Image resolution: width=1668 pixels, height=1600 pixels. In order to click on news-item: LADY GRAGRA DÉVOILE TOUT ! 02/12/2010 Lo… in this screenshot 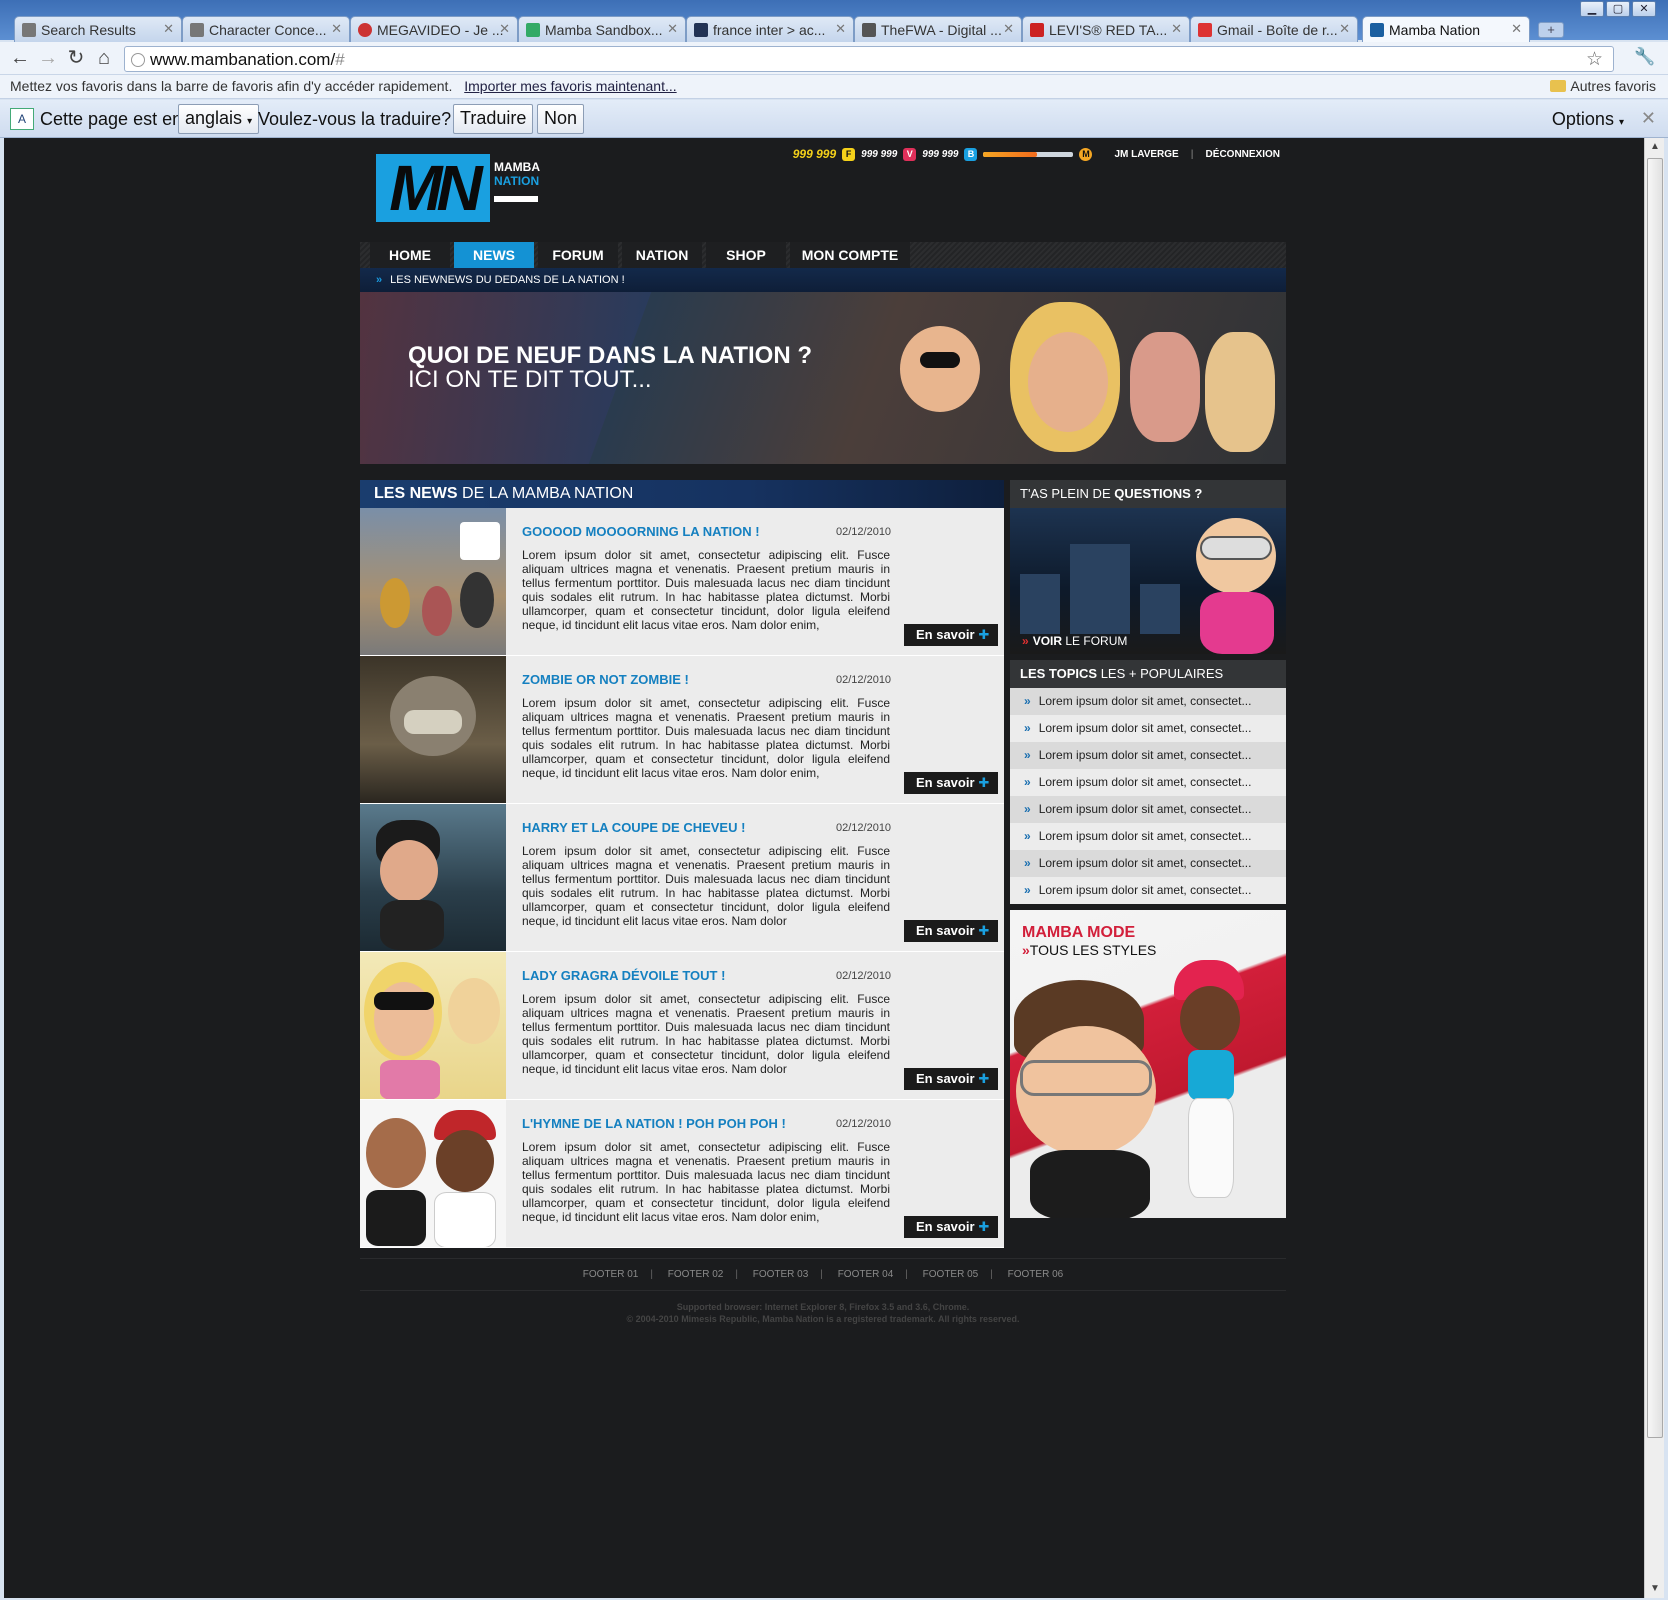, I will do `click(682, 1026)`.